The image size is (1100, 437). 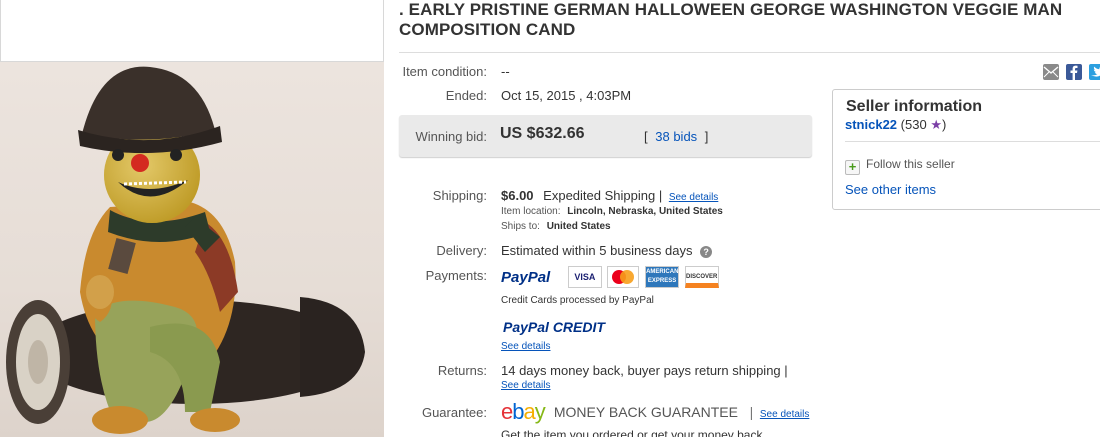 I want to click on condition-value: --, so click(x=505, y=71).